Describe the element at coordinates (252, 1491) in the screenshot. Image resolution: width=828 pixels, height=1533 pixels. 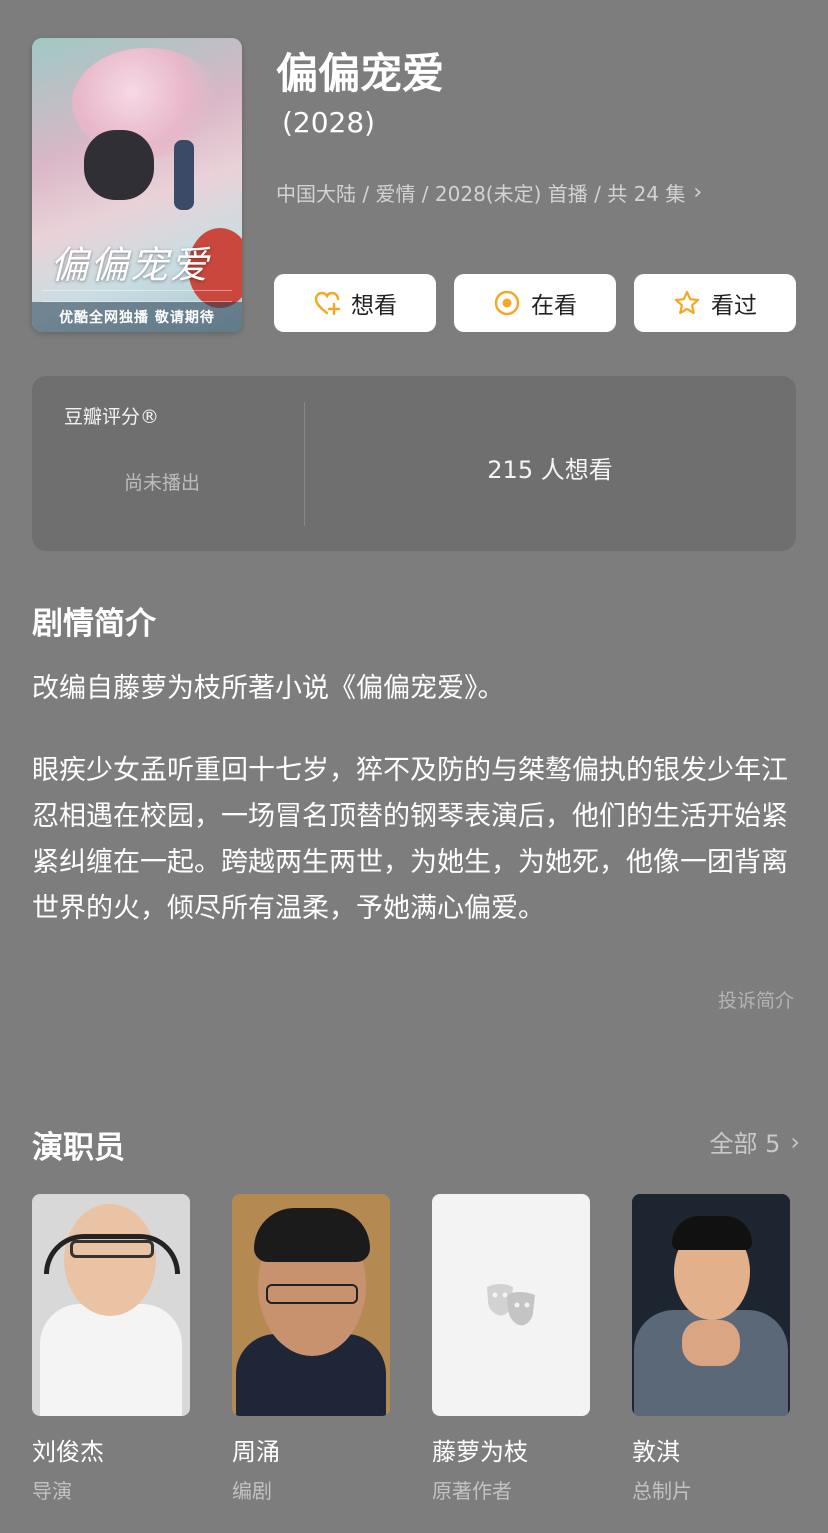
I see `cast-role: 编剧` at that location.